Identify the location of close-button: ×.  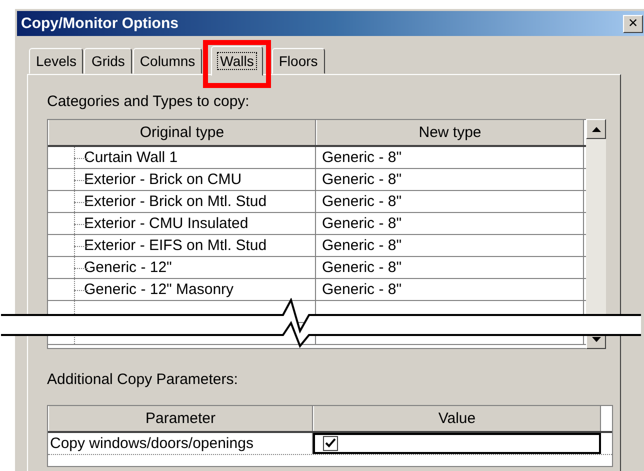
(633, 23).